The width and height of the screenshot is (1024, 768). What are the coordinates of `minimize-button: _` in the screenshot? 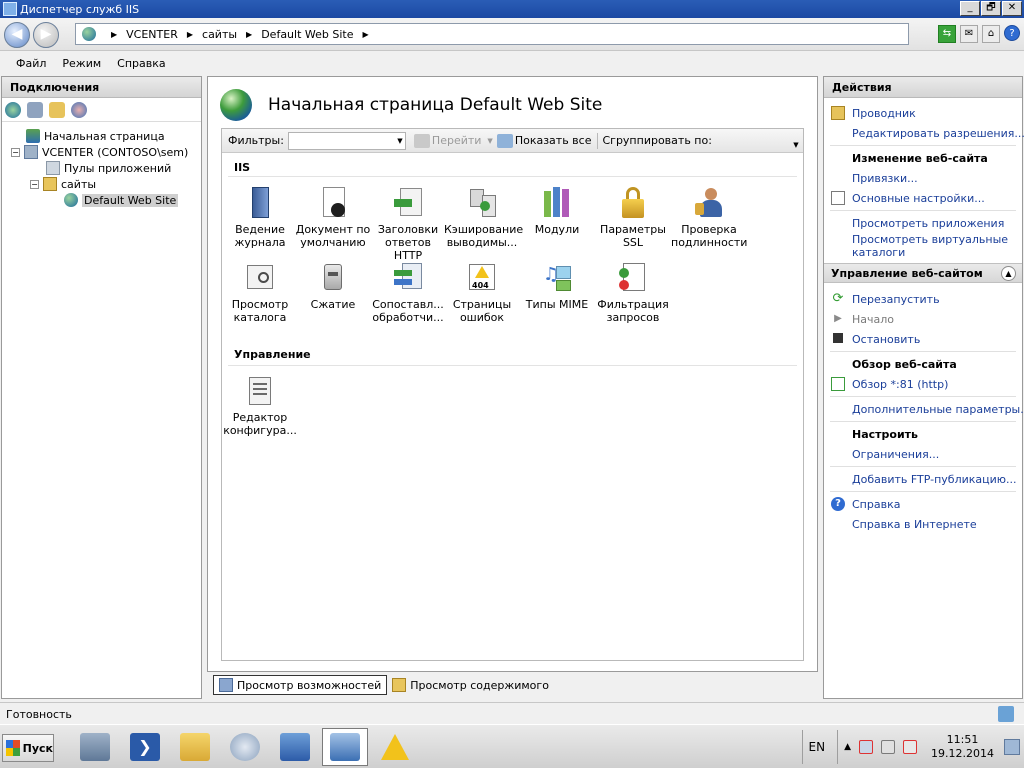 It's located at (970, 8).